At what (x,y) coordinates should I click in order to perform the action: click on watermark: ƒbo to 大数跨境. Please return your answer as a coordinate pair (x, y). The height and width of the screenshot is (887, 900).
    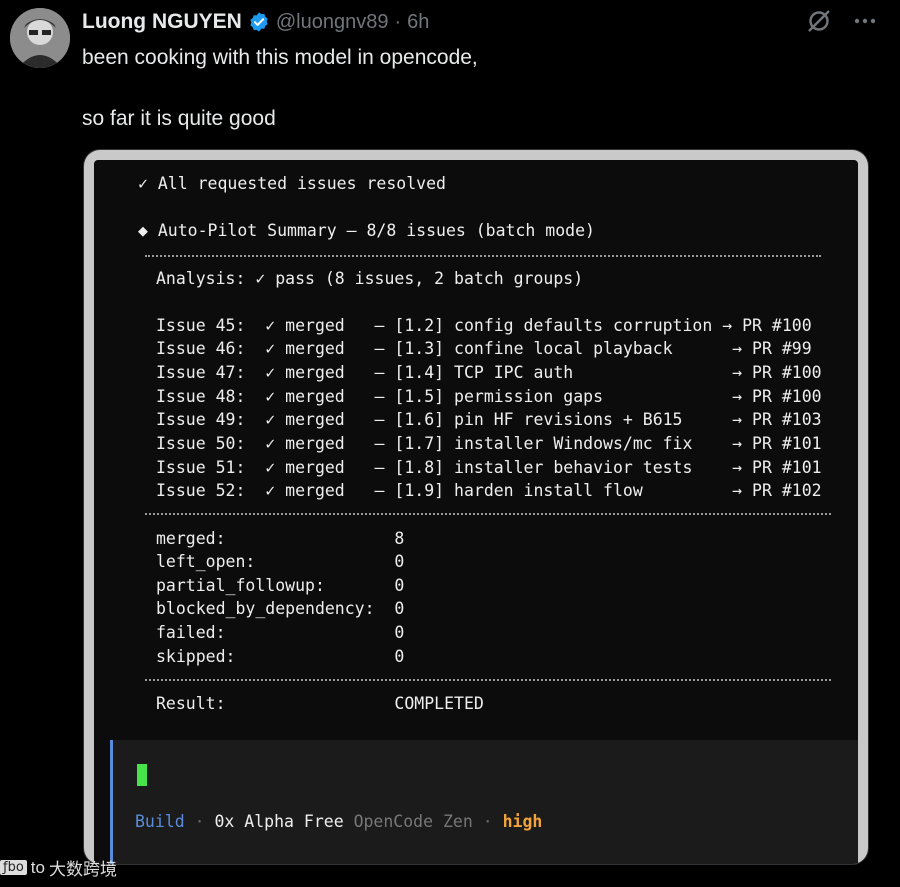
    Looking at the image, I should click on (58, 867).